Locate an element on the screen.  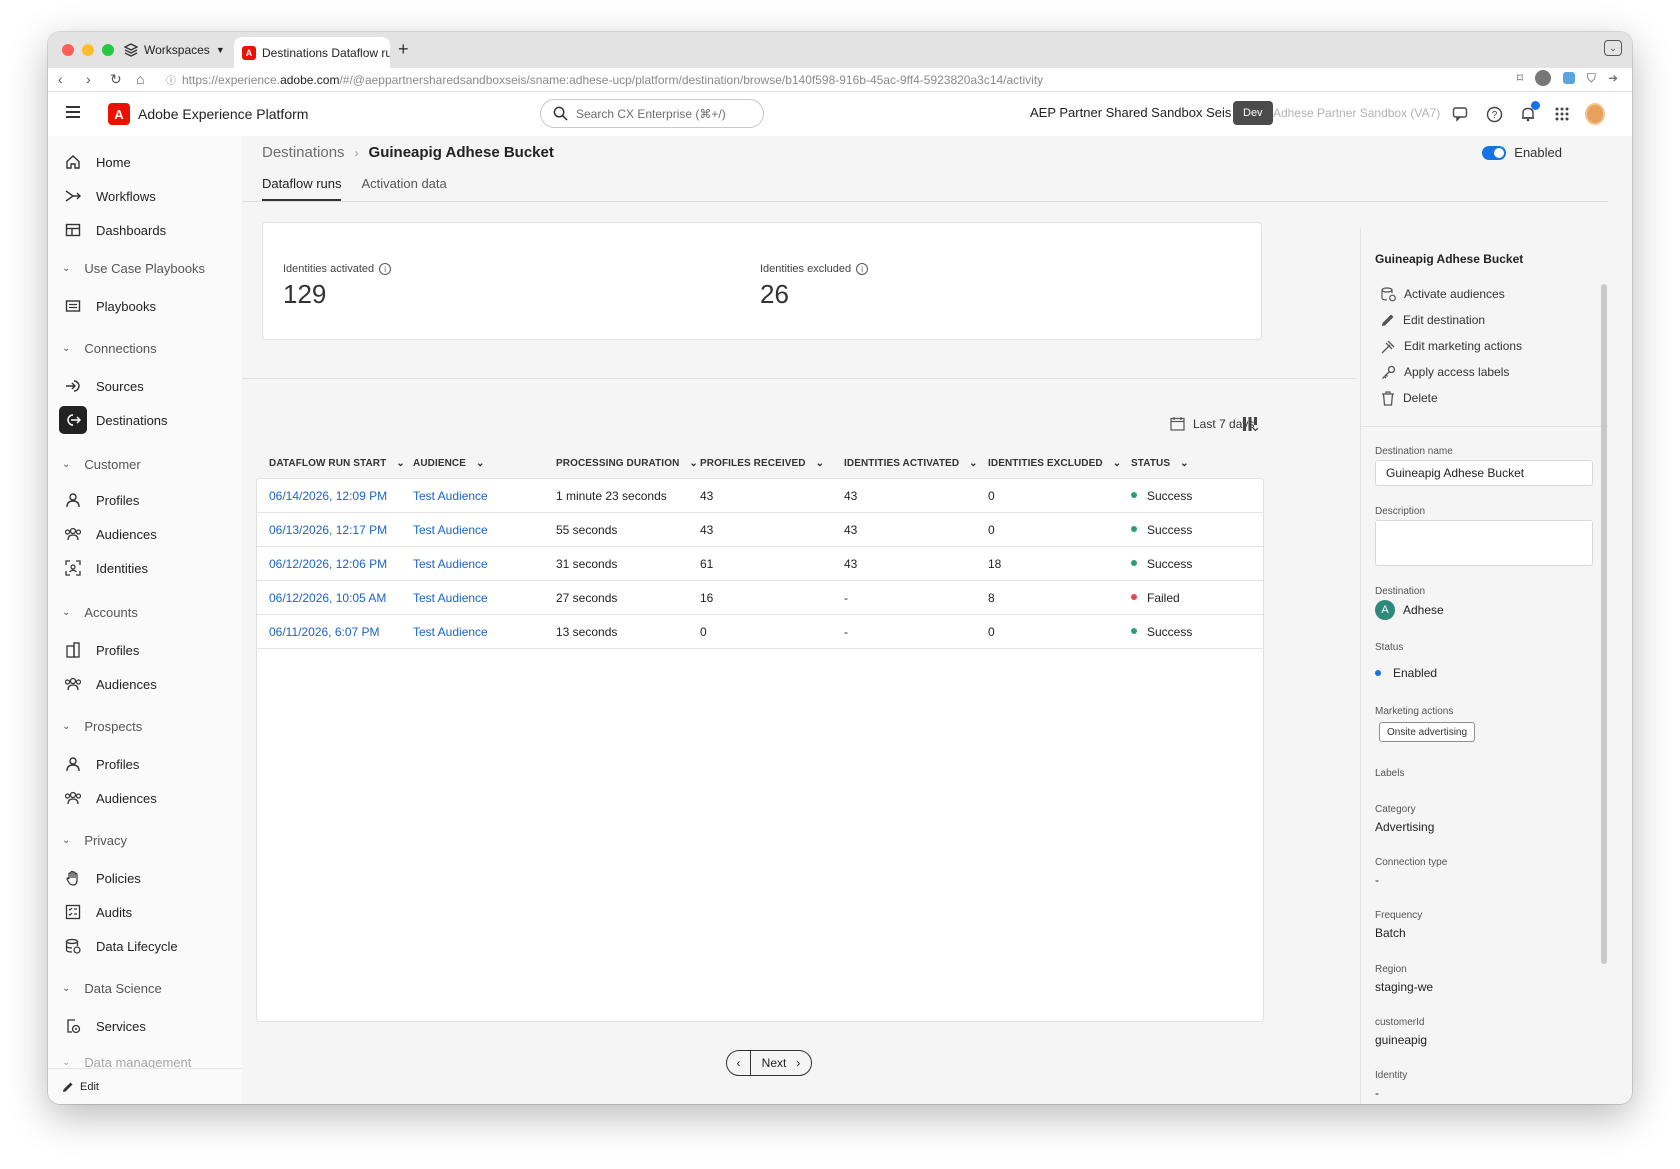
edit-destination-action: Edit destination is located at coordinates (1433, 320).